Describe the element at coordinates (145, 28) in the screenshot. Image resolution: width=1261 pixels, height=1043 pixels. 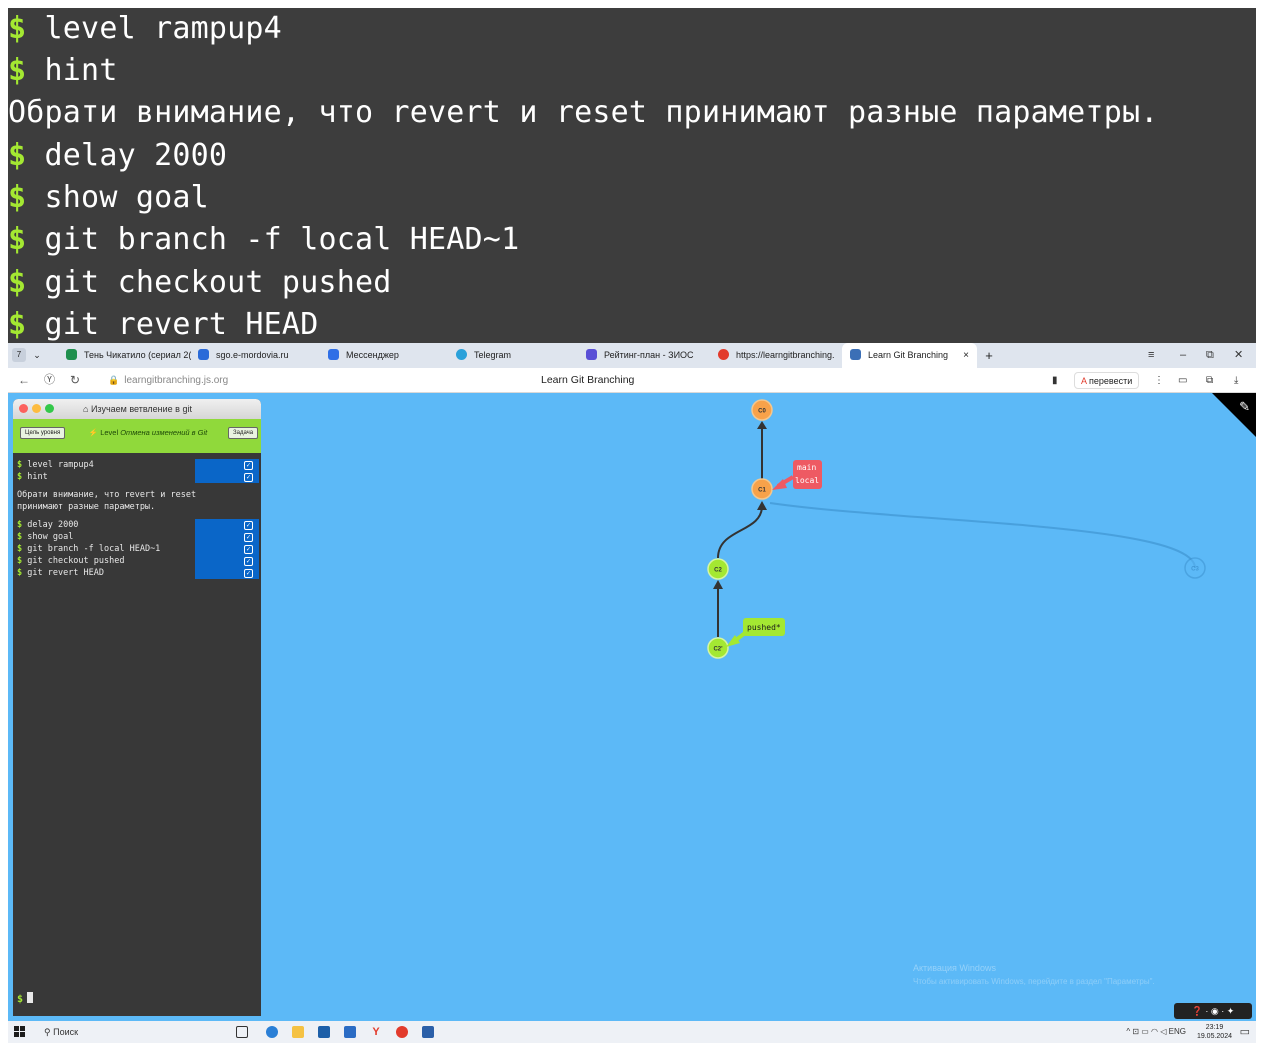
I see `terminal-line: $ level rampup4` at that location.